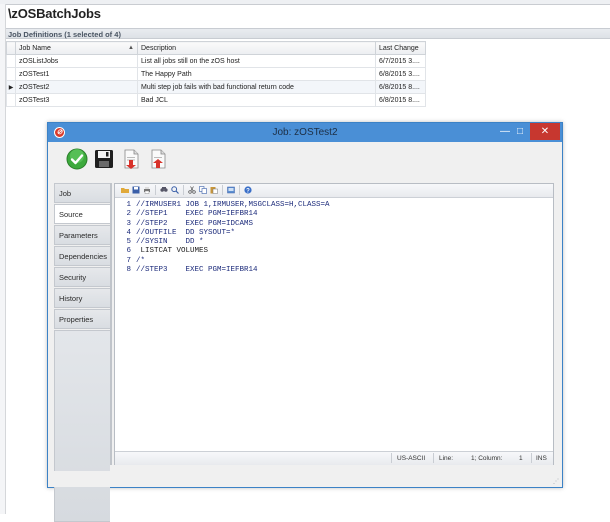  What do you see at coordinates (11, 87) in the screenshot?
I see `current-row-indicator-icon: ▶` at bounding box center [11, 87].